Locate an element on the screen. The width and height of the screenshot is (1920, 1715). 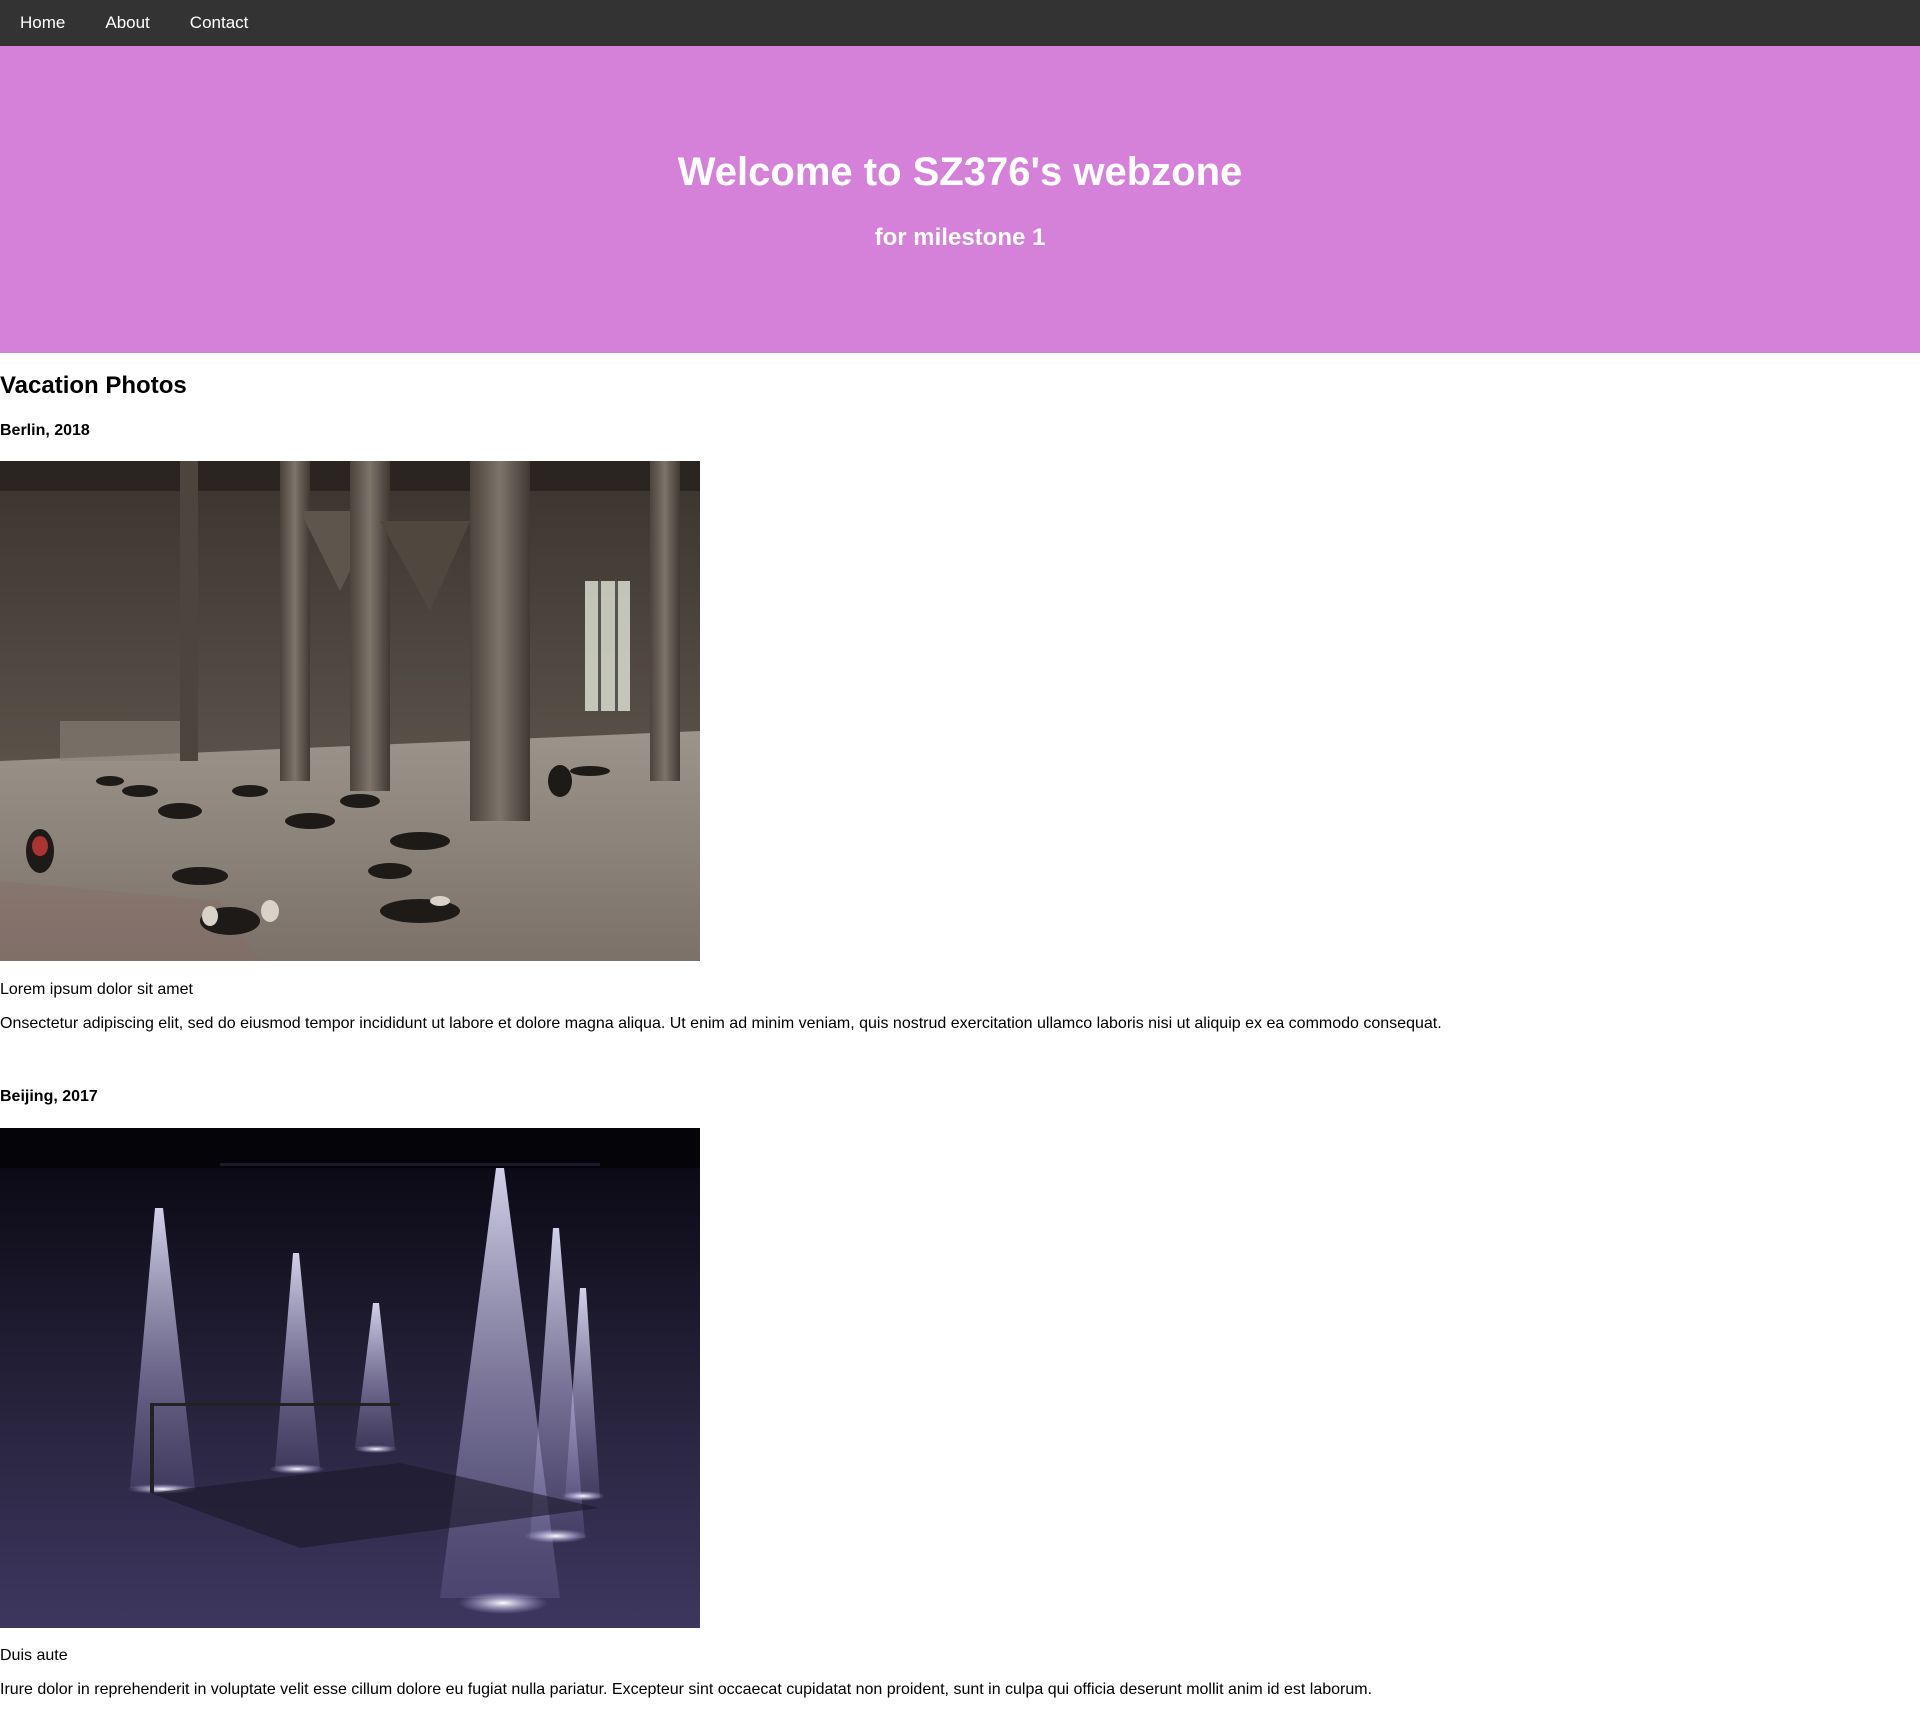
nav-link-contact: Contact is located at coordinates (219, 23).